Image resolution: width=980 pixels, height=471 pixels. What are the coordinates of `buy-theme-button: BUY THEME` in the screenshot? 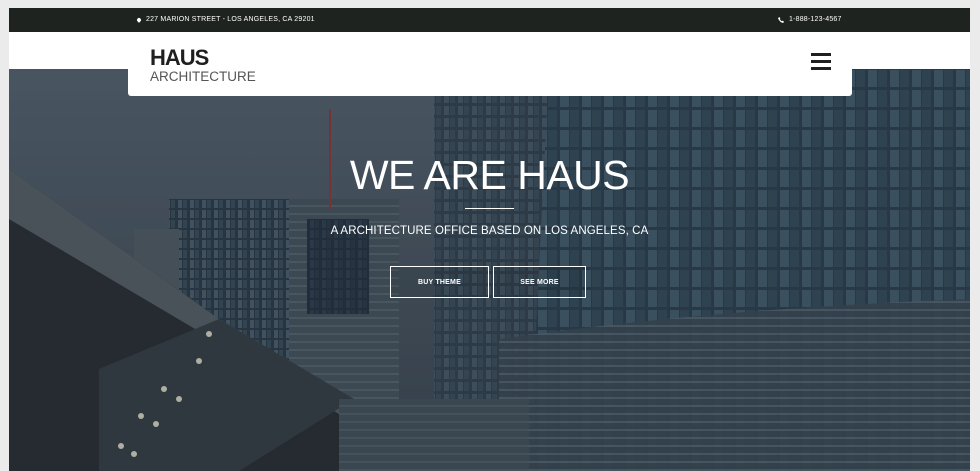 It's located at (439, 282).